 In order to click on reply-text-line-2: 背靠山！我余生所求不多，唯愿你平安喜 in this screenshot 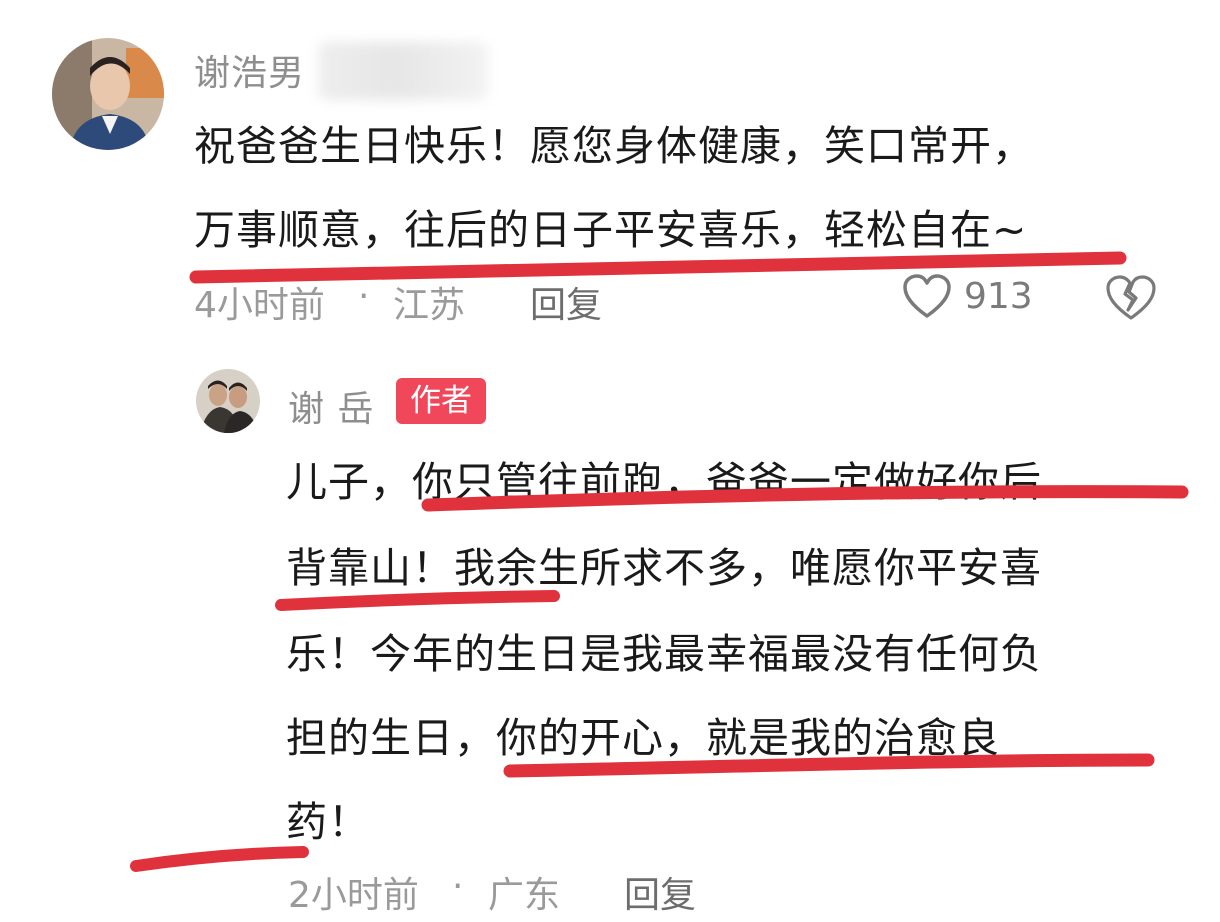, I will do `click(664, 568)`.